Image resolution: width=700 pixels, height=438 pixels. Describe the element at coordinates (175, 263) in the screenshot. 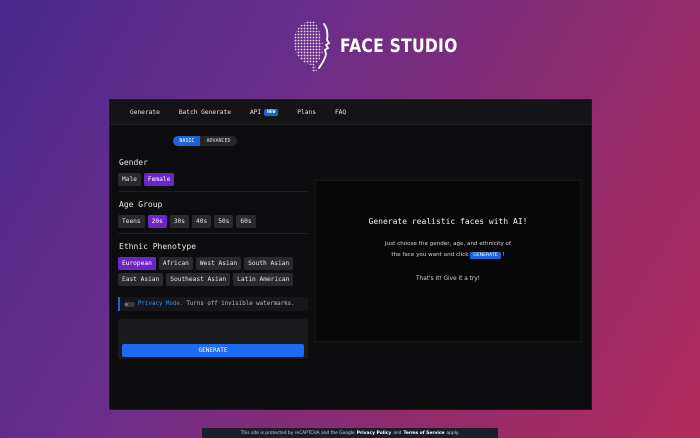

I see `ethnic-option-african: African` at that location.